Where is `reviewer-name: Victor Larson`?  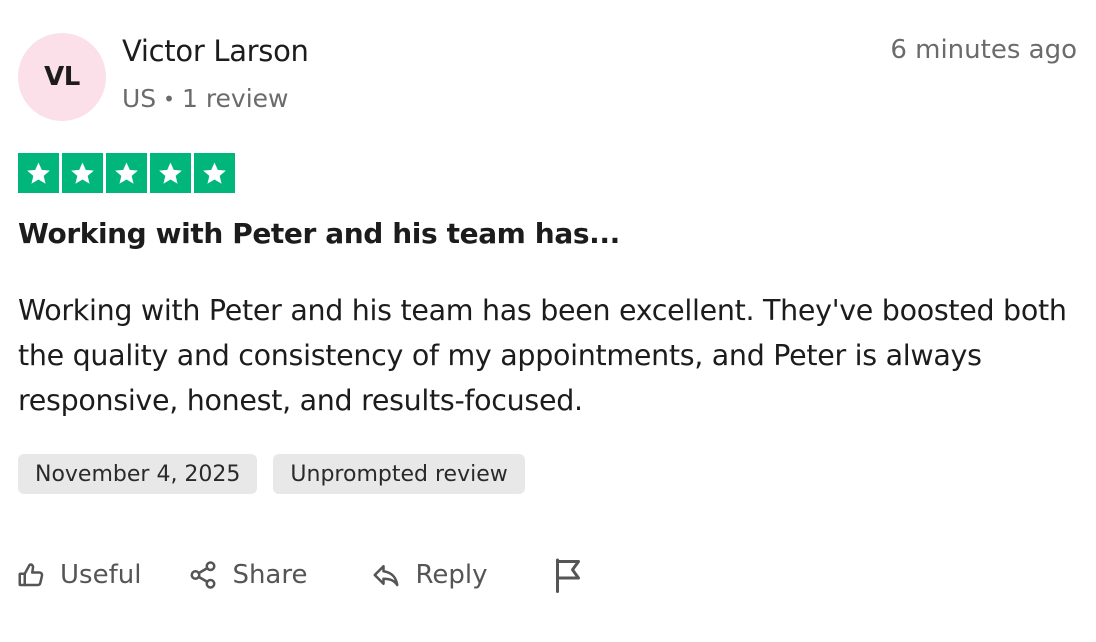 reviewer-name: Victor Larson is located at coordinates (215, 51).